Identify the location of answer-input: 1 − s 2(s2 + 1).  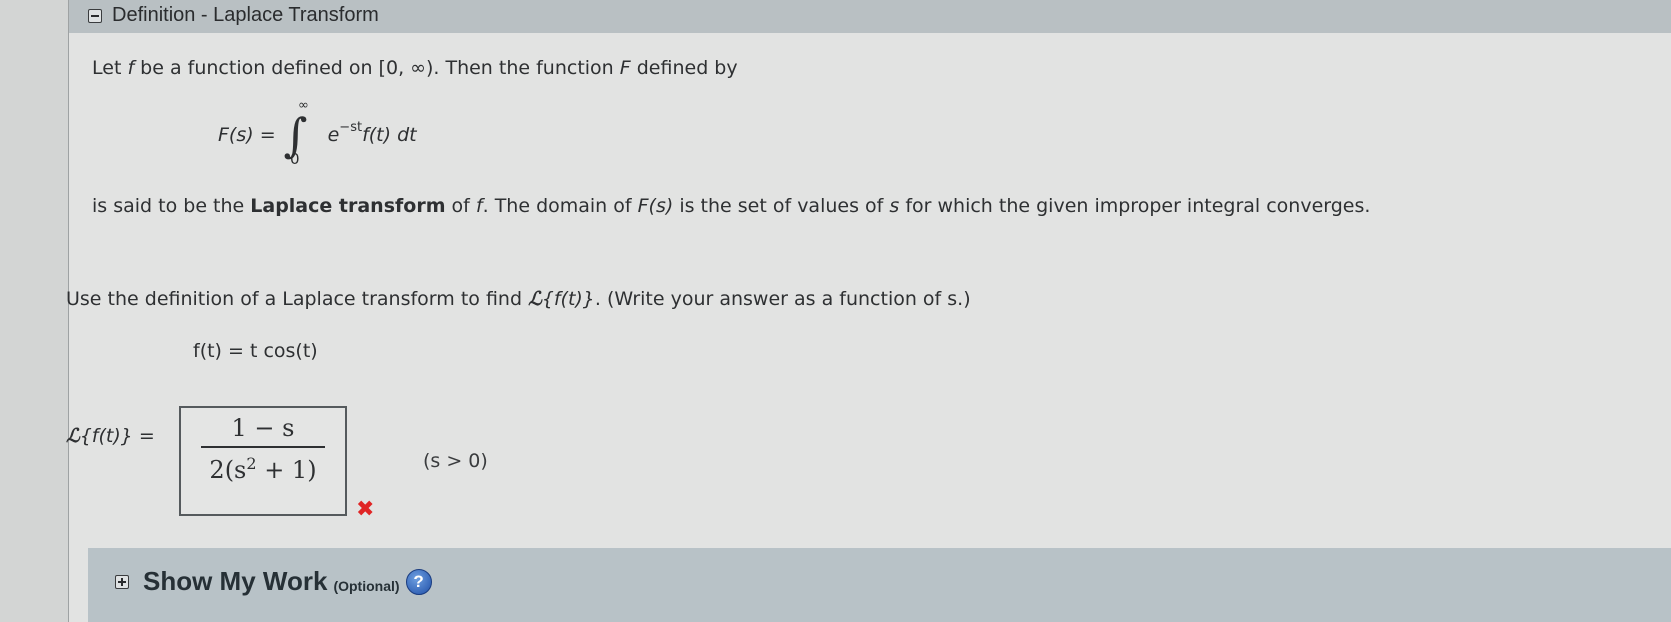
(263, 461).